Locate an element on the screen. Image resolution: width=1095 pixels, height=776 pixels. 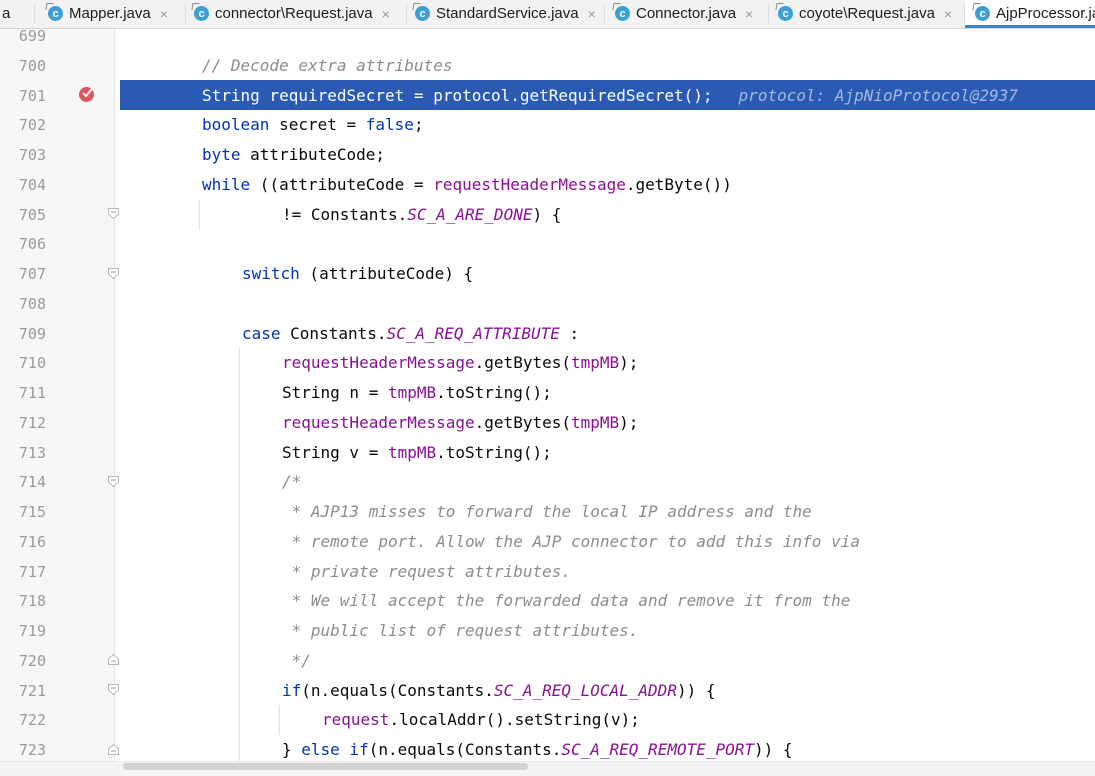
gutter-divider is located at coordinates (114, 395).